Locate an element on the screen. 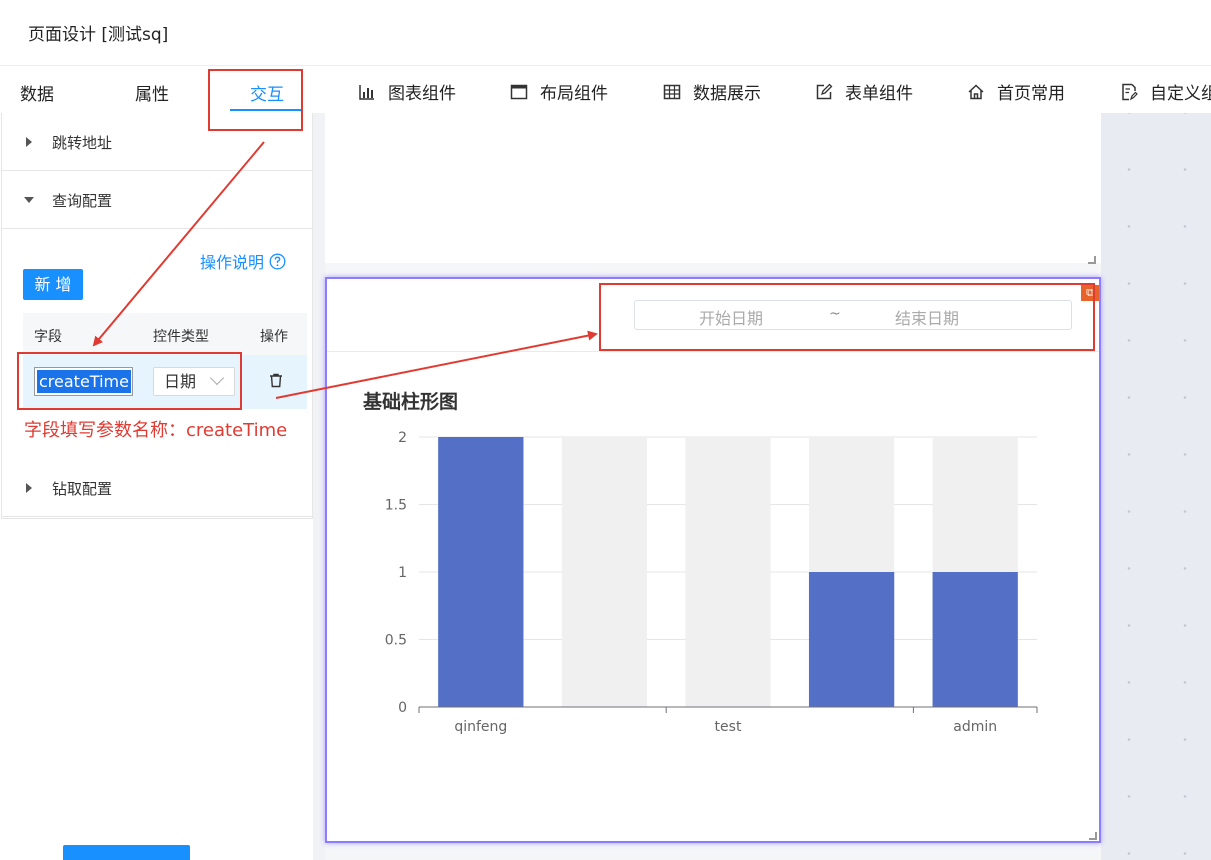 The image size is (1211, 860). control-type-select: 日期 is located at coordinates (194, 381).